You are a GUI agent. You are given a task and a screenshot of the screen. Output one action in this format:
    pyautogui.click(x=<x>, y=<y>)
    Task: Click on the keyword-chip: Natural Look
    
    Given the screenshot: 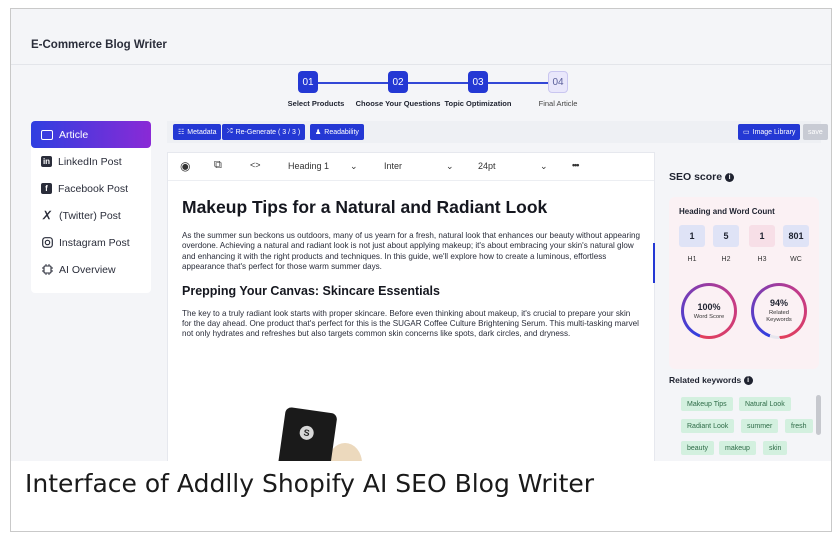 What is the action you would take?
    pyautogui.click(x=765, y=404)
    